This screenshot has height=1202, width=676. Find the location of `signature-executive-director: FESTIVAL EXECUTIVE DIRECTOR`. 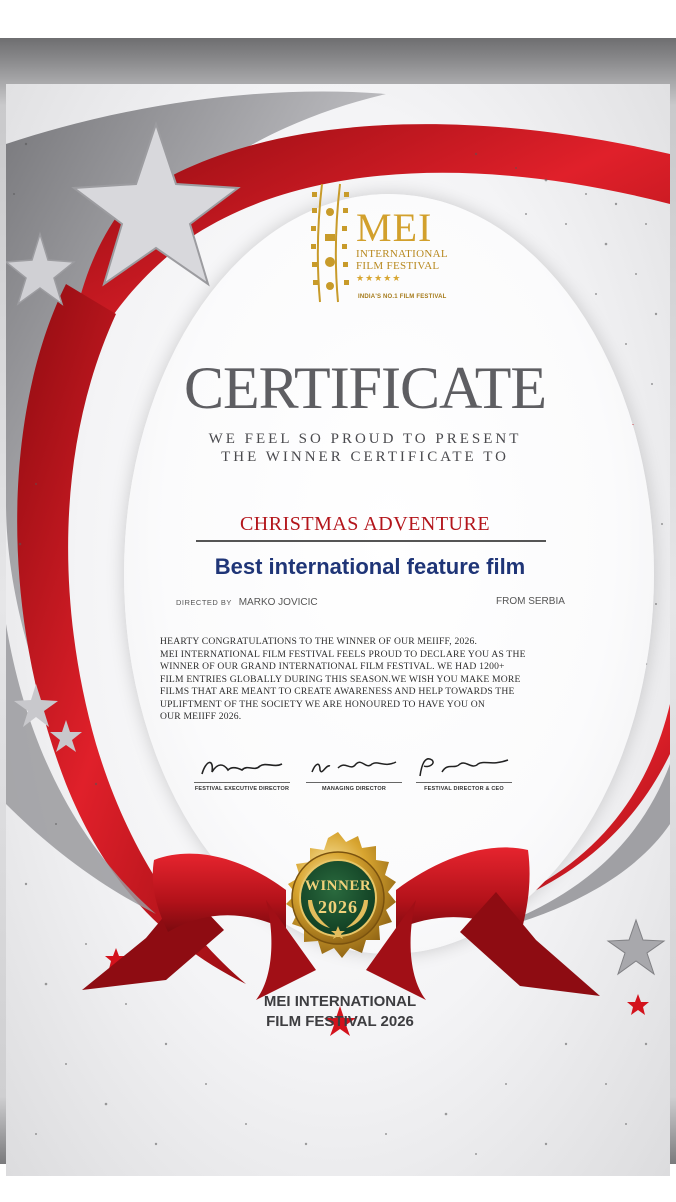

signature-executive-director: FESTIVAL EXECUTIVE DIRECTOR is located at coordinates (242, 772).